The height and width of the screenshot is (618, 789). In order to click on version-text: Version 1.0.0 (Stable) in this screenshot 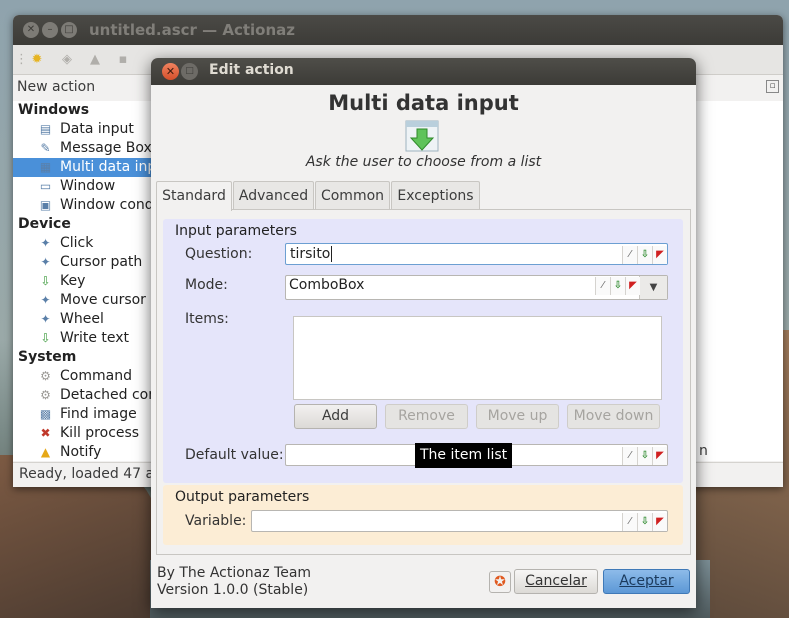, I will do `click(233, 590)`.